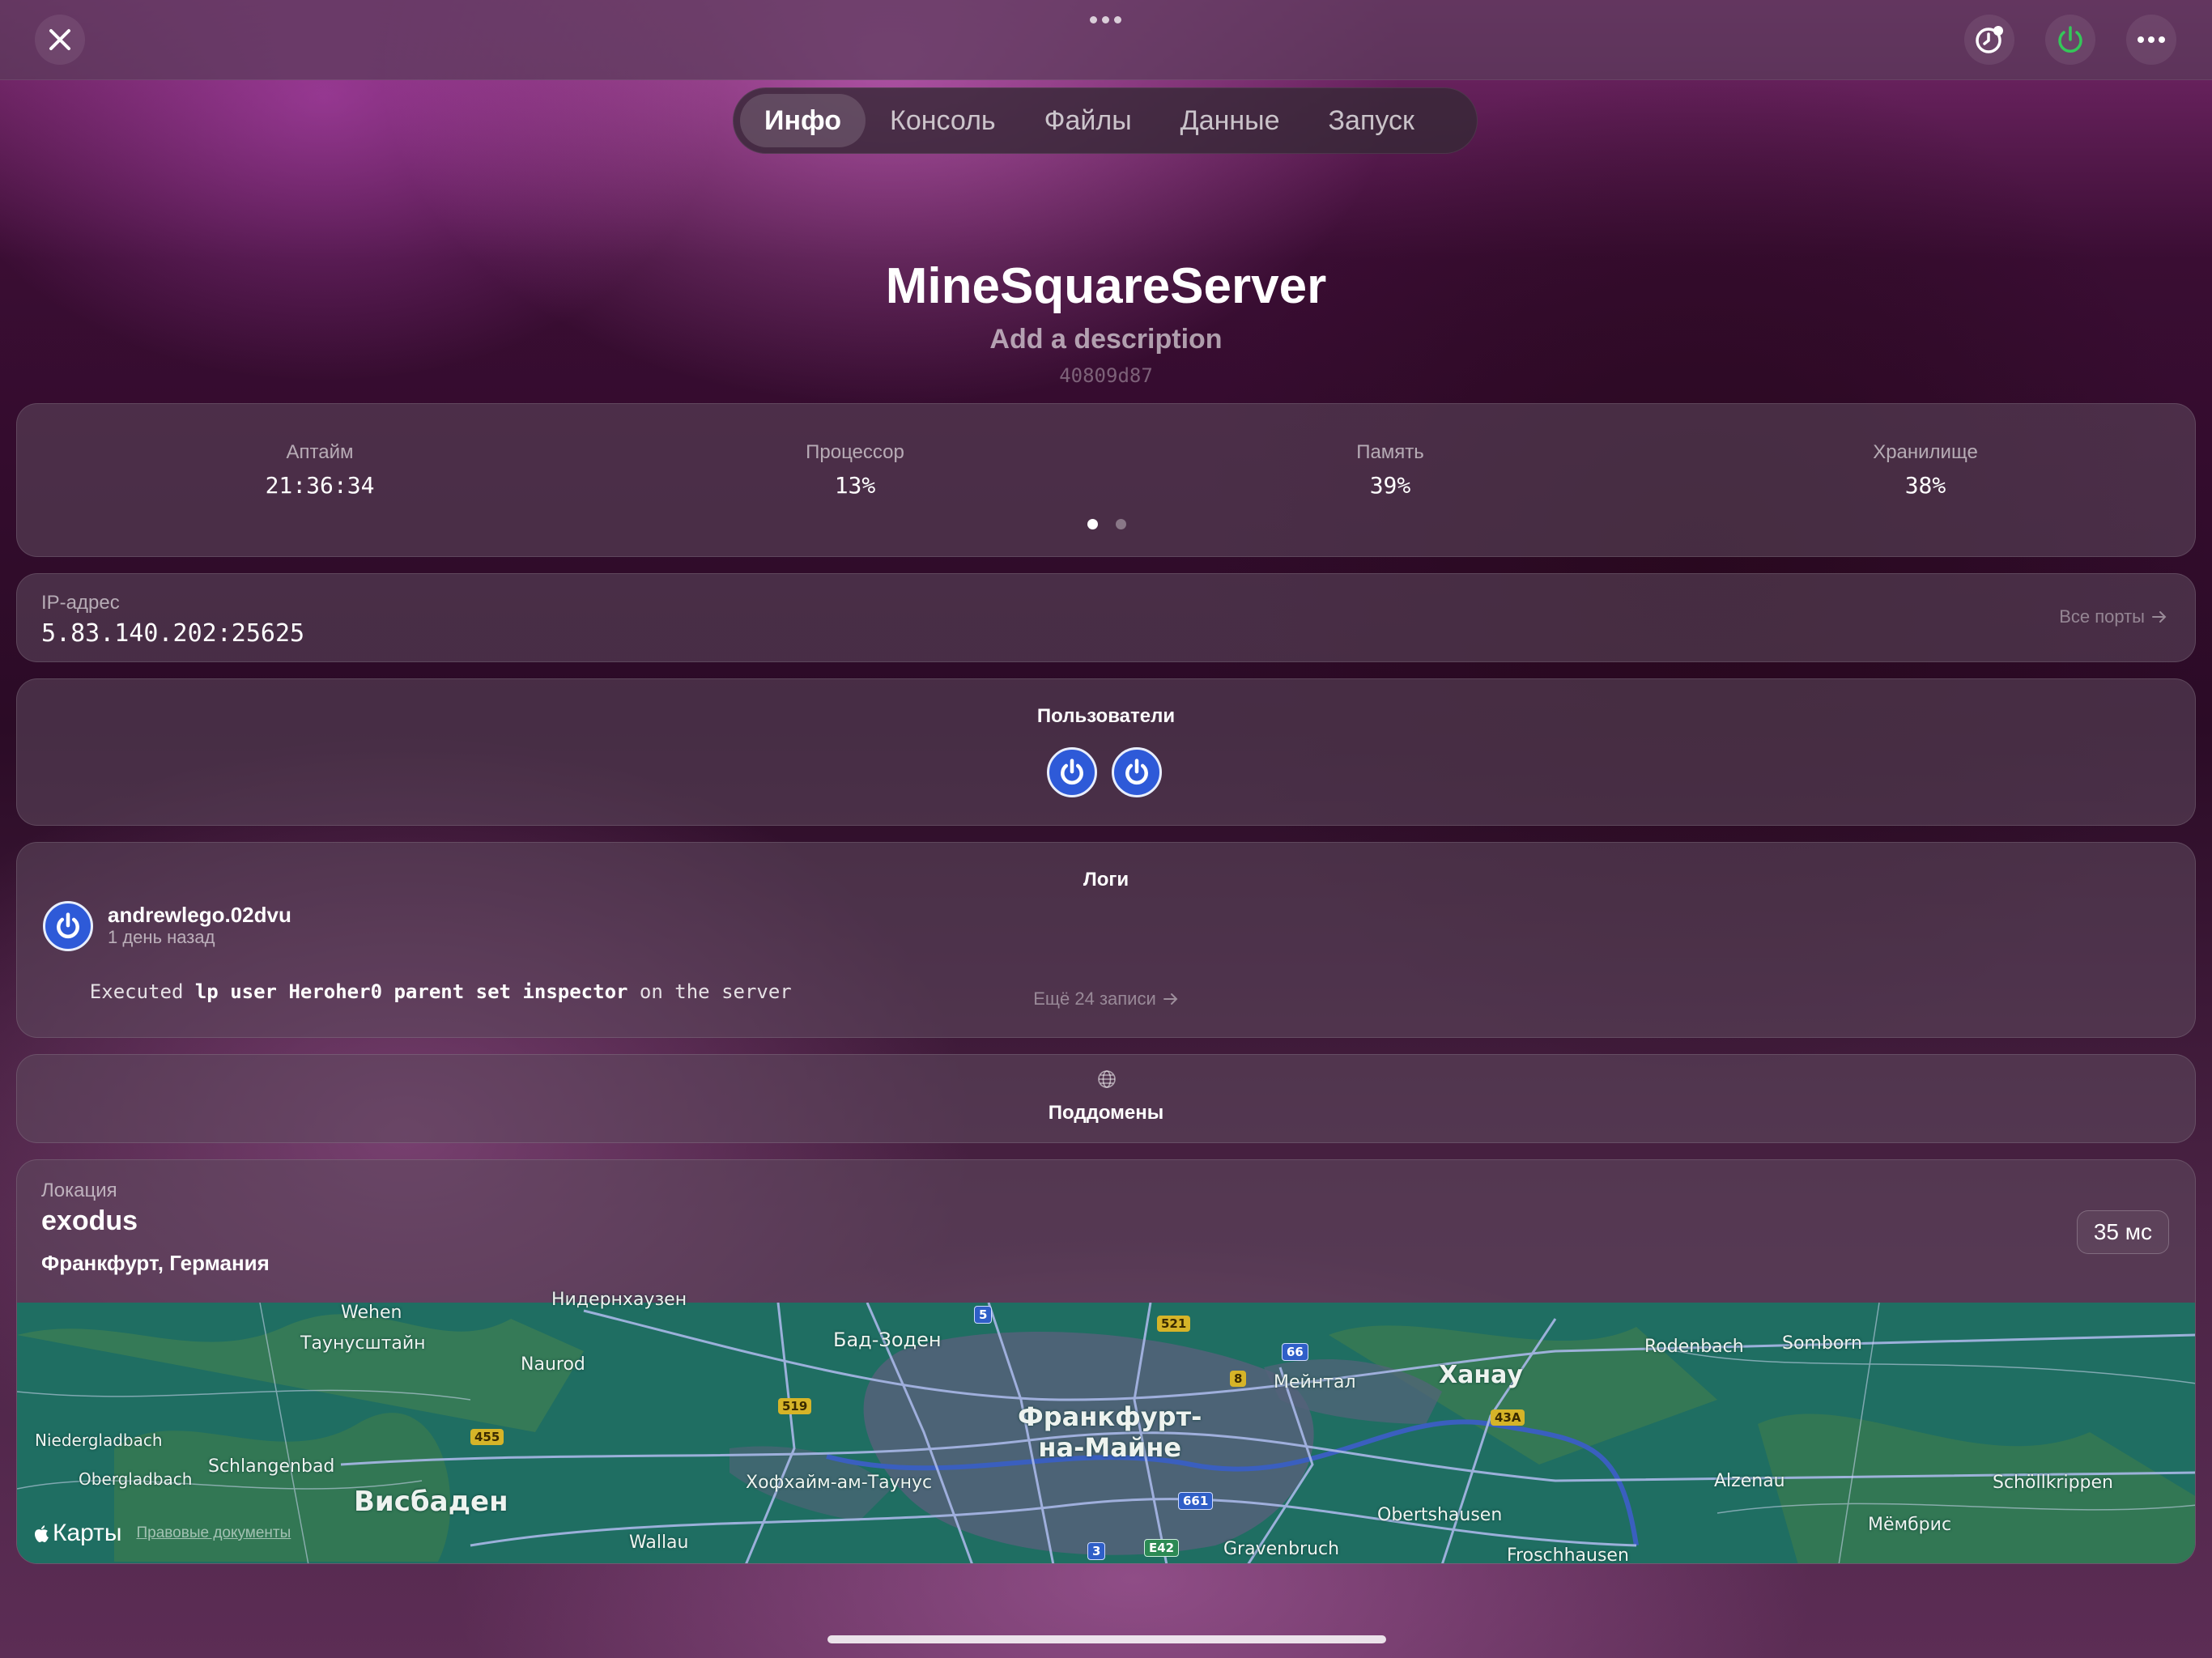 This screenshot has height=1658, width=2212. I want to click on stat-label: Аптайм, so click(320, 452).